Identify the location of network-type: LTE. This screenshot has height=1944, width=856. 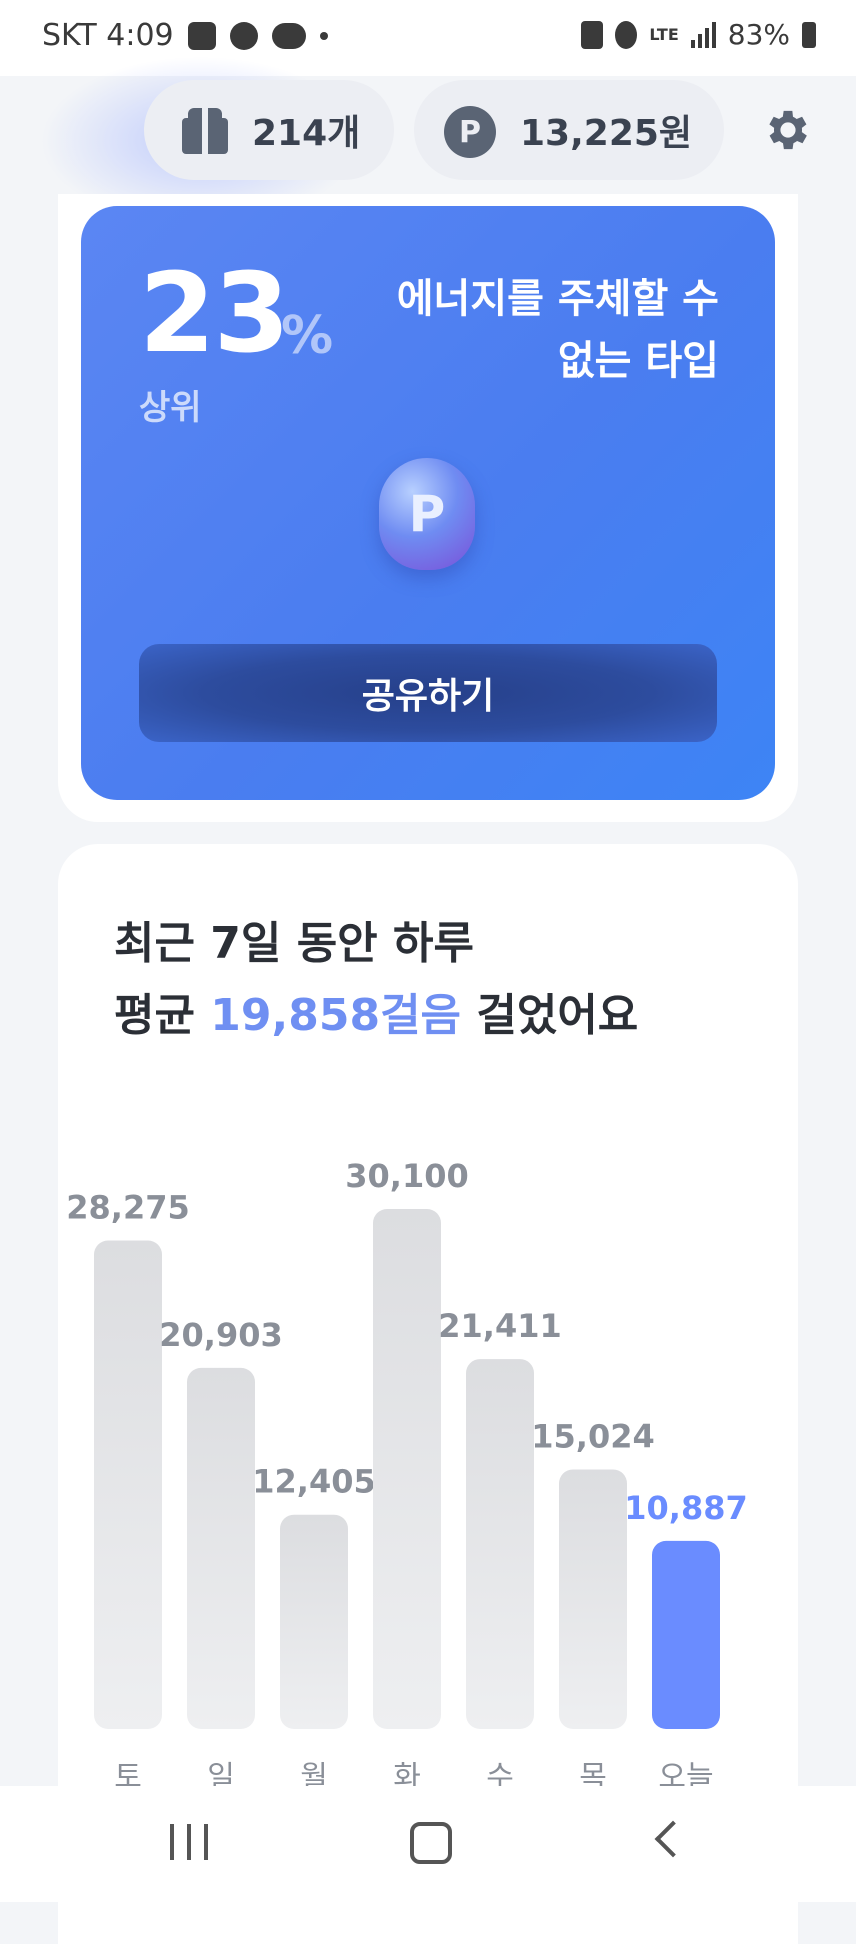
(664, 34).